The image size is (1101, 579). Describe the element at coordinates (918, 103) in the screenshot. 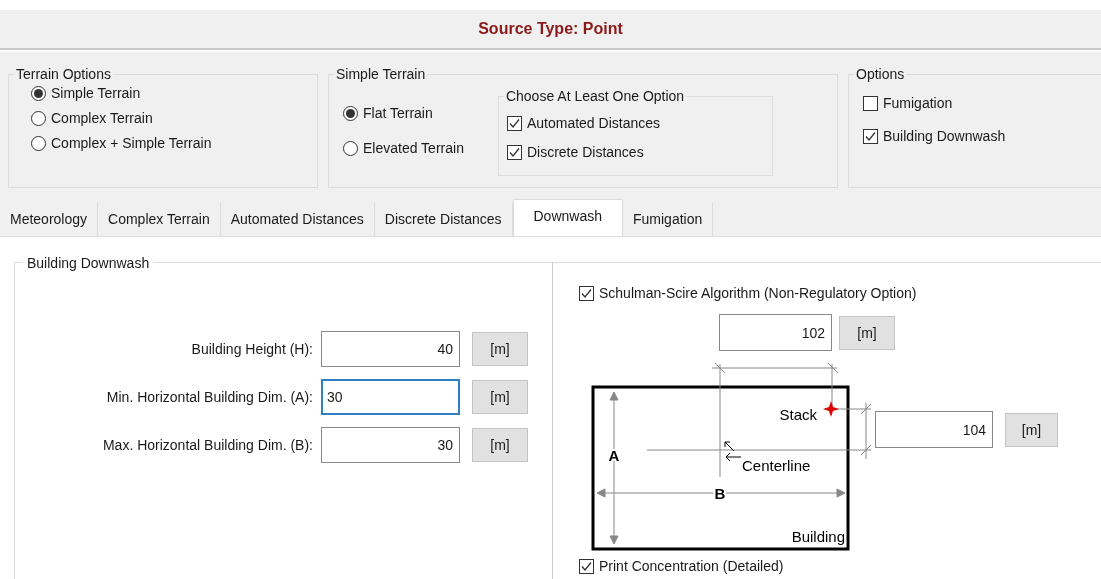

I see `checkbox-label: Fumigation` at that location.